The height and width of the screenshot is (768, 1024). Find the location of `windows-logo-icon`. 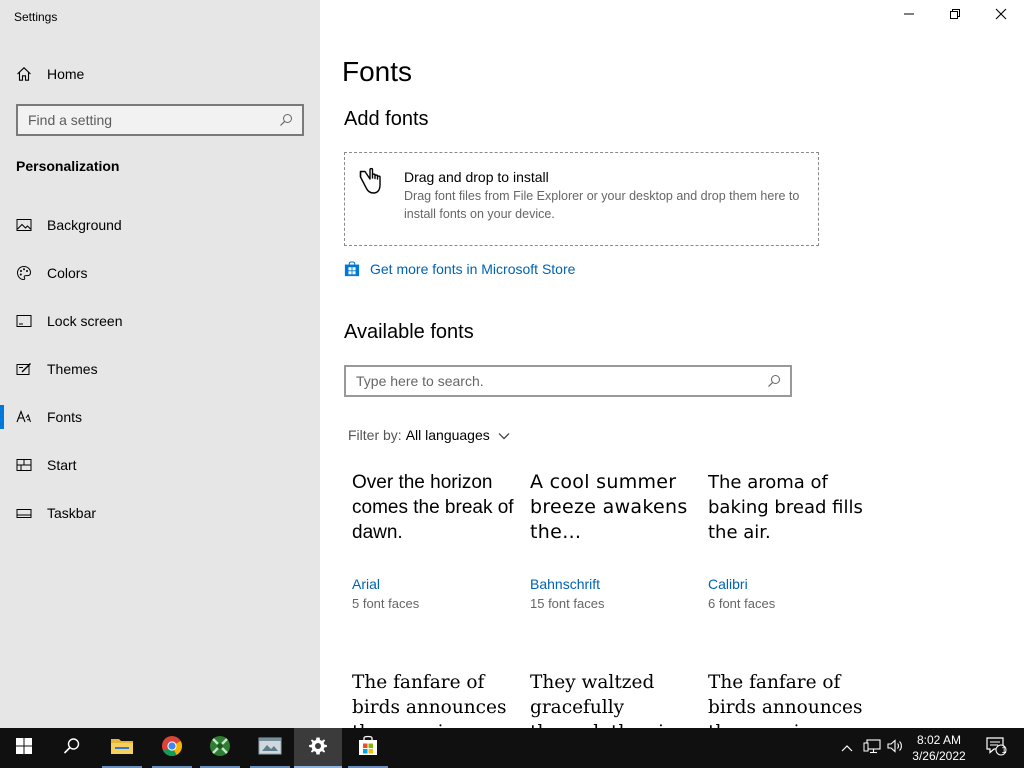

windows-logo-icon is located at coordinates (24, 748).